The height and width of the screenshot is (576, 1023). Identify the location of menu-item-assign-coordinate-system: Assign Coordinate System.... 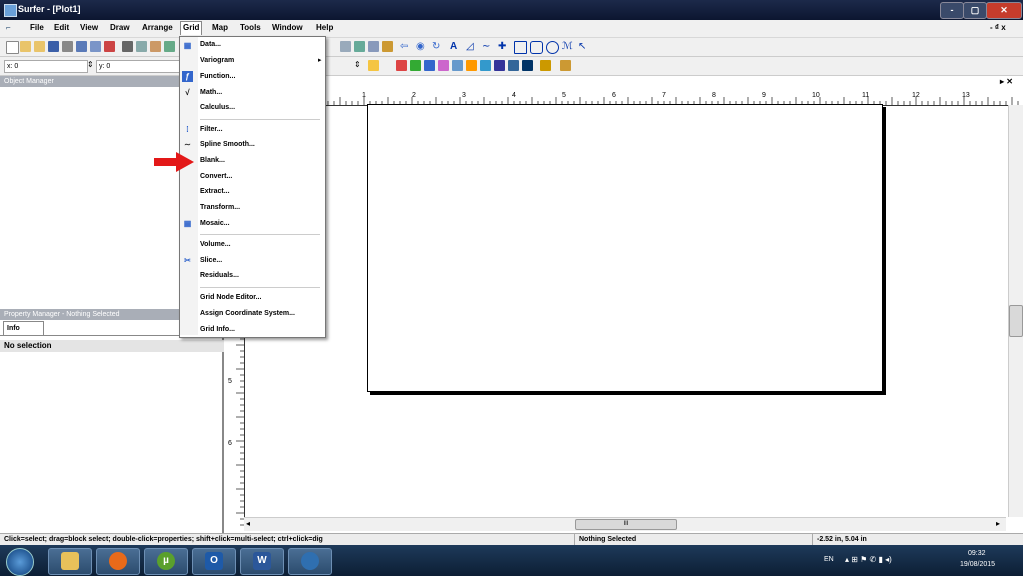
(247, 313).